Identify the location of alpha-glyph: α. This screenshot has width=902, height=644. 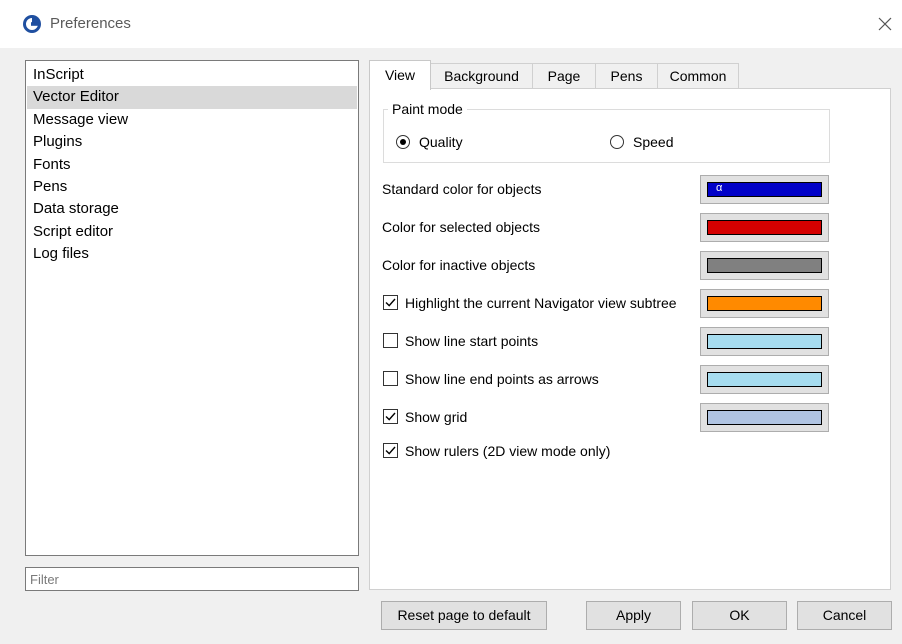
(719, 188).